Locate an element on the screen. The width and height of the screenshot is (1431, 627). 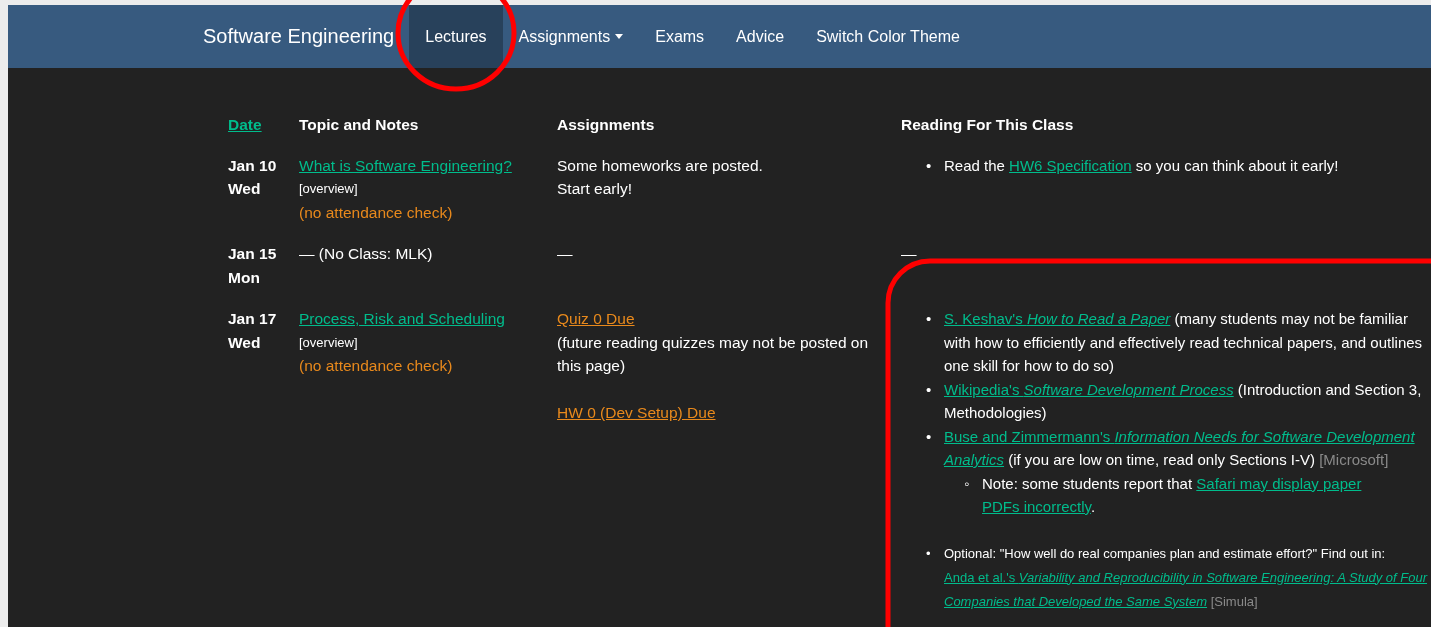
date-text: Jan 10 is located at coordinates (252, 165).